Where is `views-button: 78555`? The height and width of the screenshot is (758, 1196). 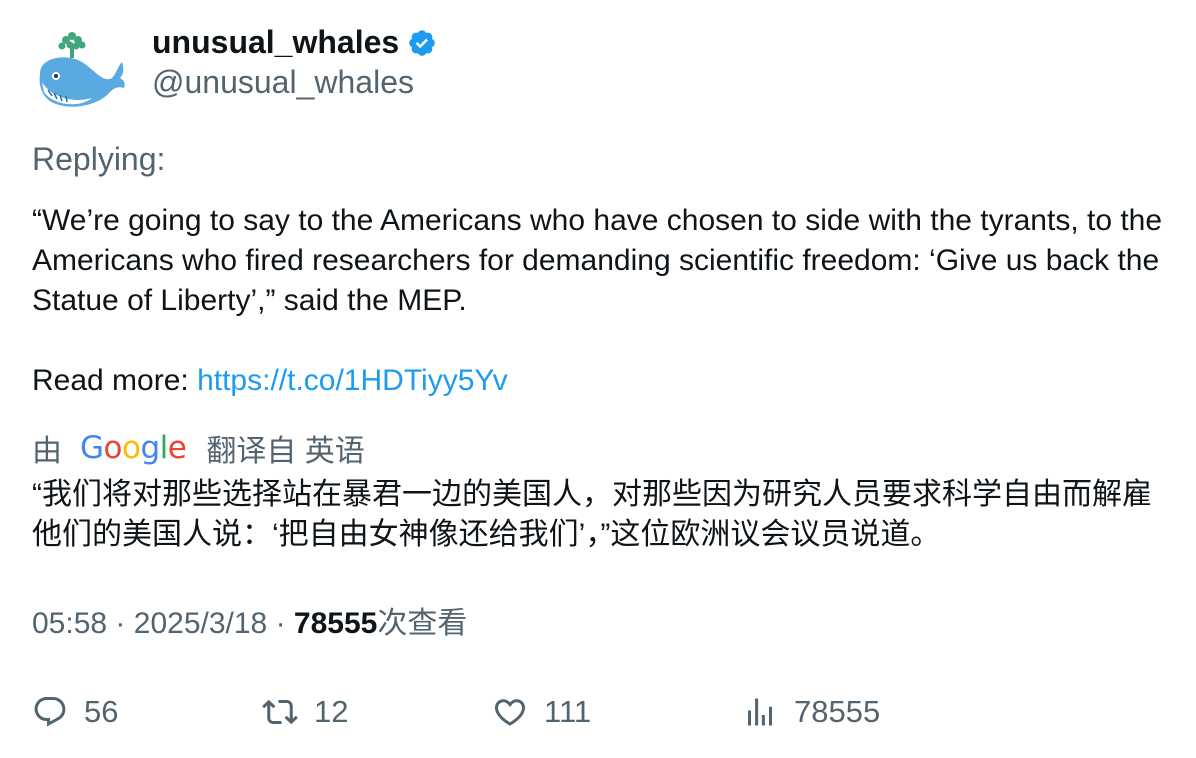
views-button: 78555 is located at coordinates (811, 712).